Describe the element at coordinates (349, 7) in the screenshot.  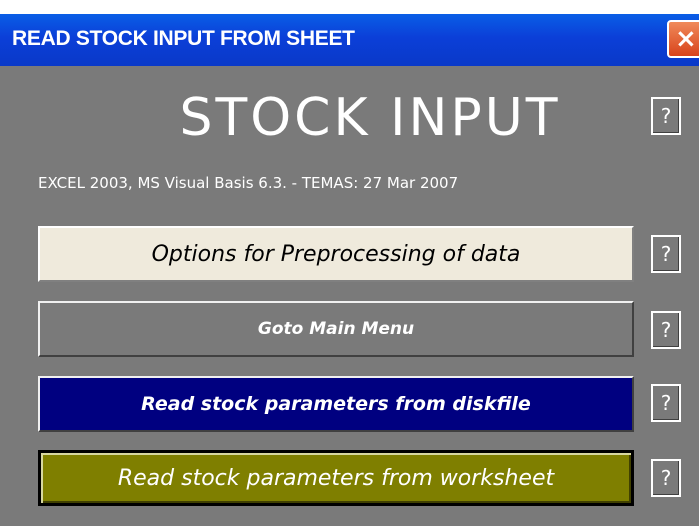
I see `top-strip` at that location.